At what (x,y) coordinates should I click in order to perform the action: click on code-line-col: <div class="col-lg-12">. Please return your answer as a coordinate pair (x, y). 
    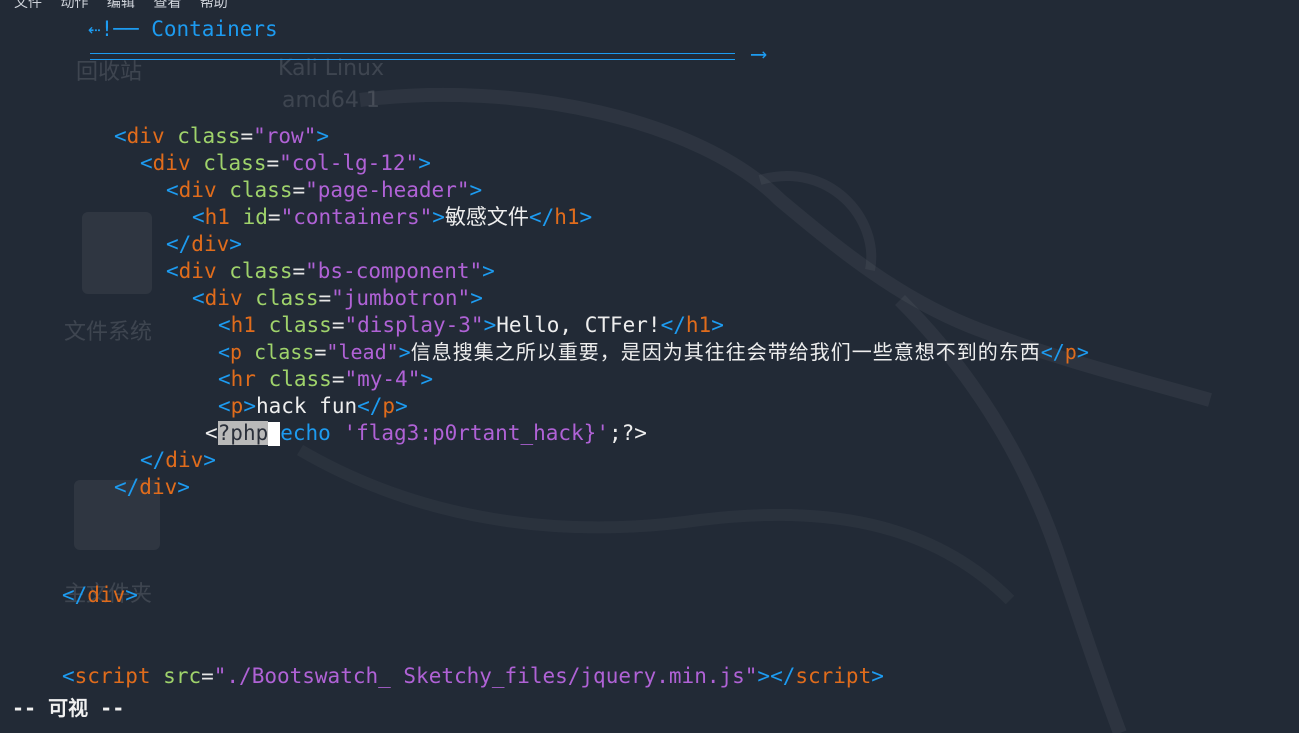
    Looking at the image, I should click on (285, 163).